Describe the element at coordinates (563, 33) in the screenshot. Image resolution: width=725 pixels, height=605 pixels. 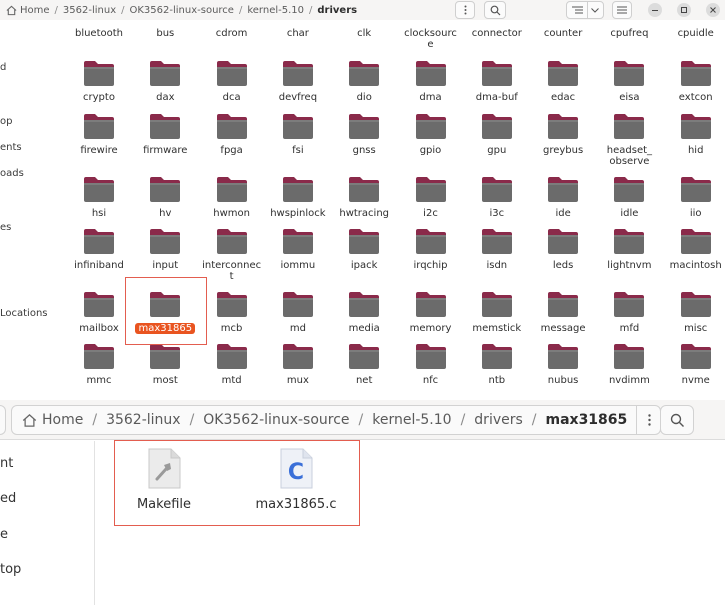
I see `folder-label: counter` at that location.